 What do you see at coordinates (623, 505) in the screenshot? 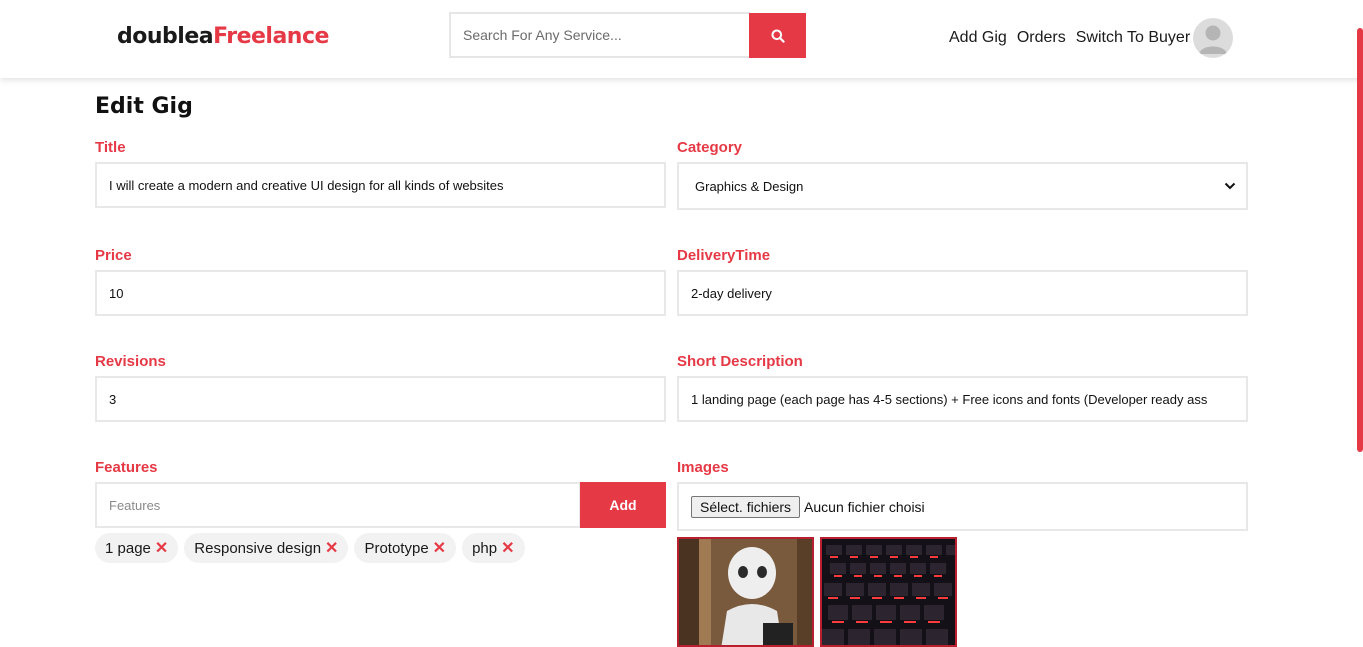
I see `add-feature-button: Add` at bounding box center [623, 505].